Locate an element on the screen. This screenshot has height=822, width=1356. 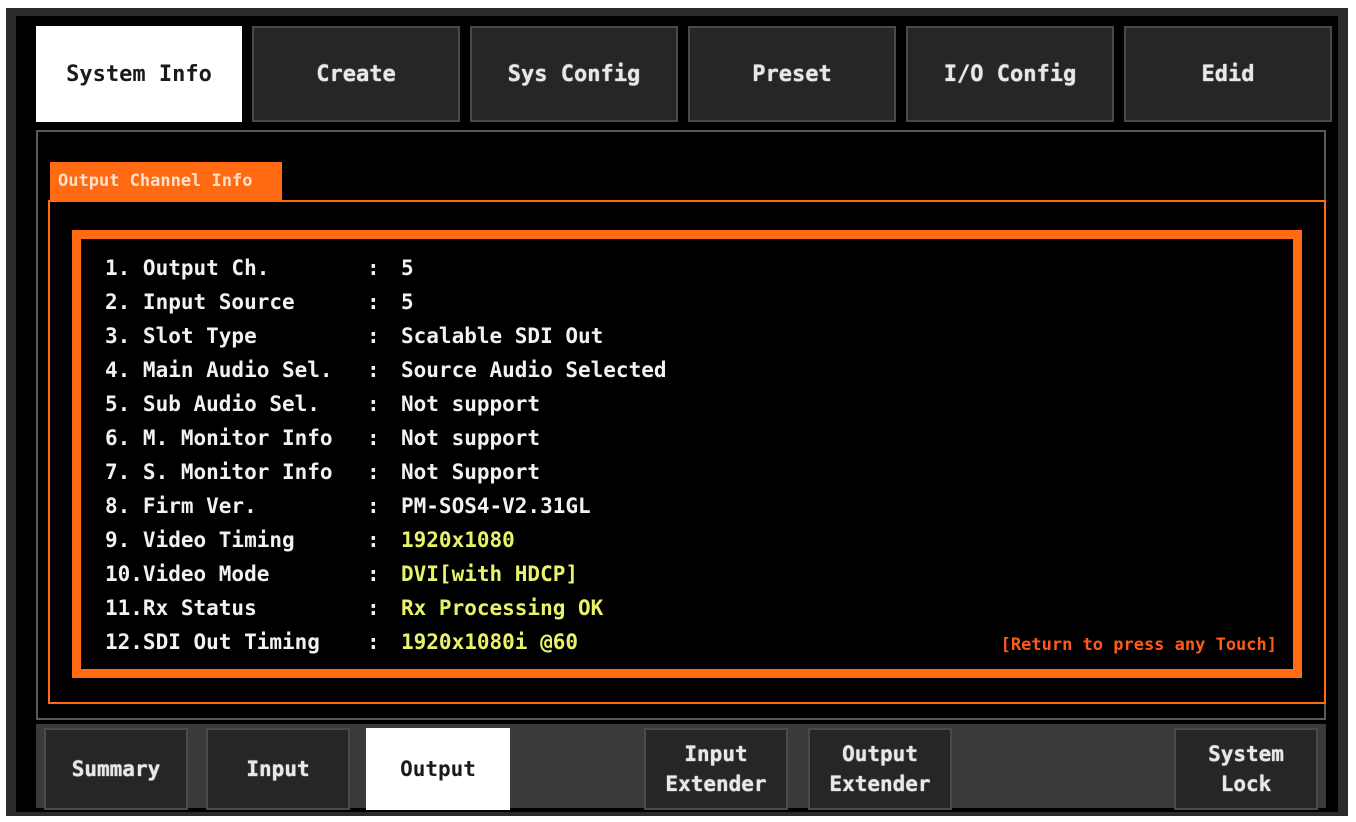
info-row-output-ch: 1. Output Ch. : 5 is located at coordinates (386, 268).